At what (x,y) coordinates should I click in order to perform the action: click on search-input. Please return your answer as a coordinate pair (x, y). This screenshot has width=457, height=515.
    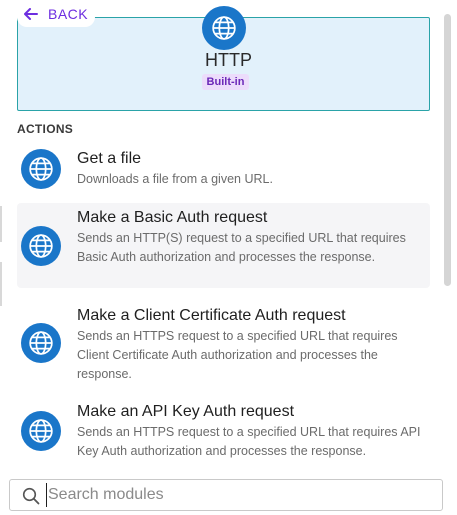
    Looking at the image, I should click on (241, 495).